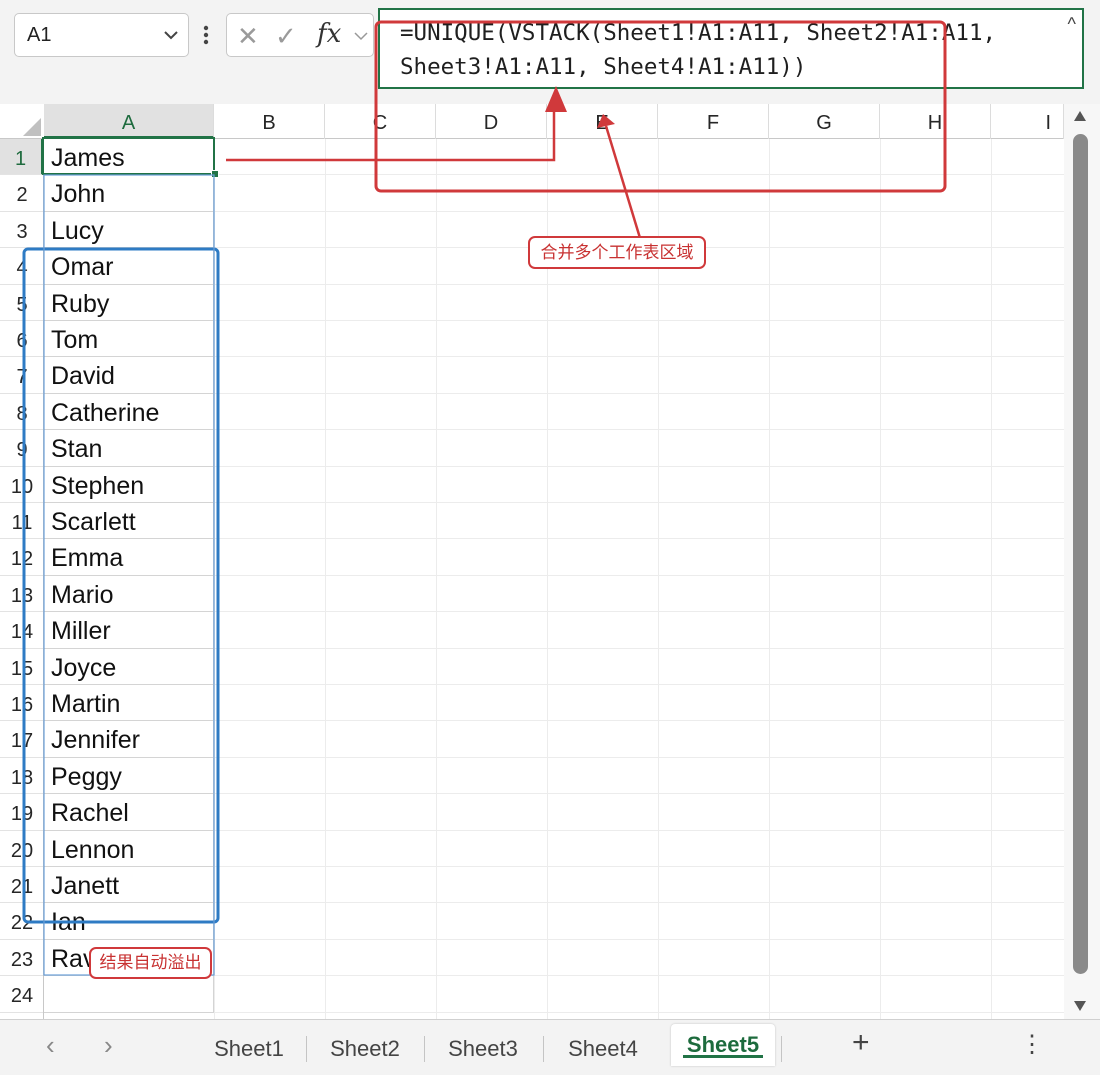 Image resolution: width=1100 pixels, height=1075 pixels. What do you see at coordinates (21, 739) in the screenshot?
I see `row-header-17: 17` at bounding box center [21, 739].